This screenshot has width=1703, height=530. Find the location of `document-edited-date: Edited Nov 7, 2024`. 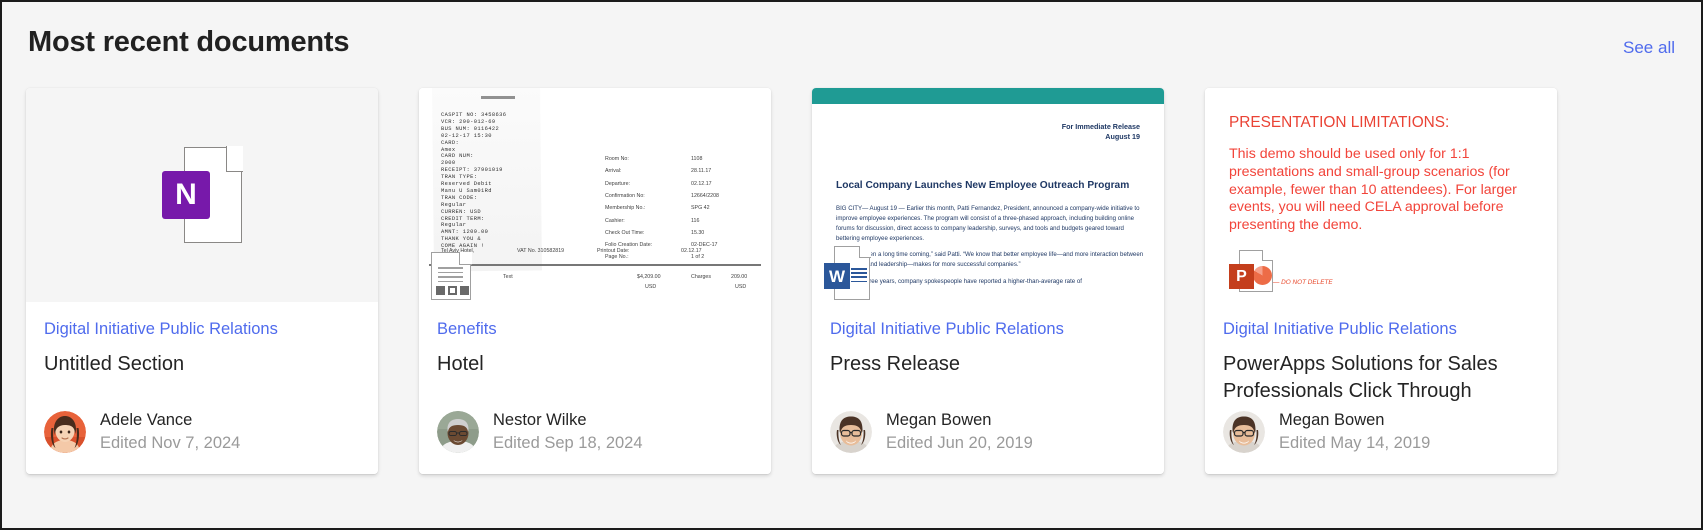

document-edited-date: Edited Nov 7, 2024 is located at coordinates (170, 442).